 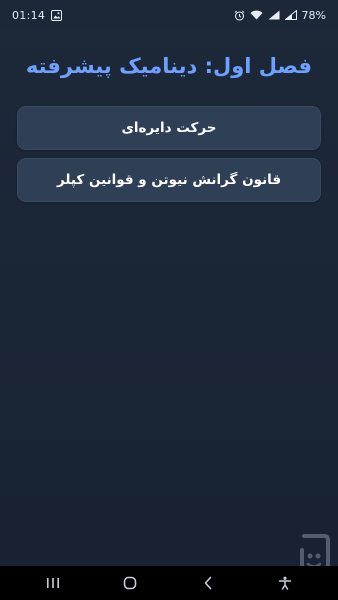 I want to click on status-bar: 01:14 78%, so click(x=169, y=15).